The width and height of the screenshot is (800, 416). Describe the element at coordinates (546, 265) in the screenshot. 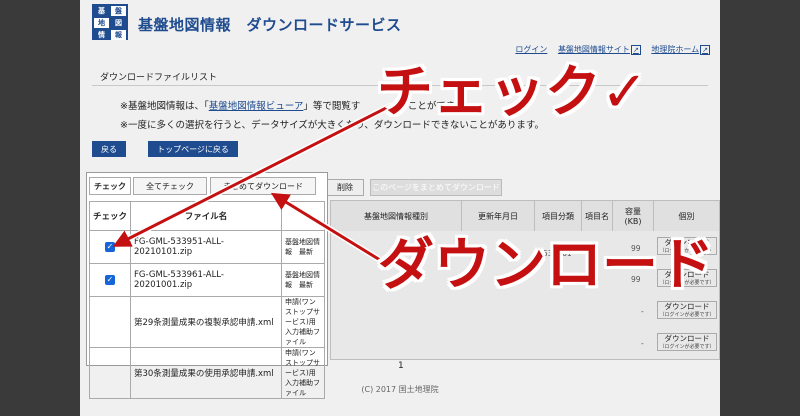

I see `callout-download: ダウンロード` at that location.